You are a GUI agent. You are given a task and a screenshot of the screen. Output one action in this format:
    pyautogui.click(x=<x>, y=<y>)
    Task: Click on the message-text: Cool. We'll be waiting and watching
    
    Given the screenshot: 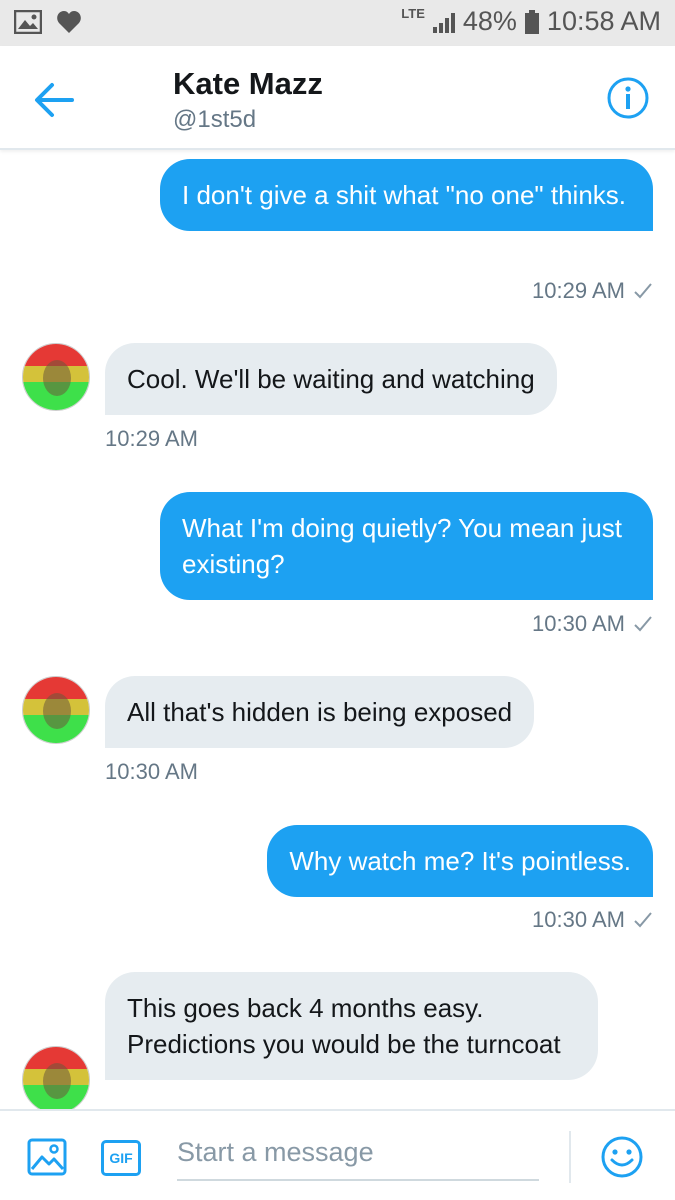 What is the action you would take?
    pyautogui.click(x=331, y=379)
    